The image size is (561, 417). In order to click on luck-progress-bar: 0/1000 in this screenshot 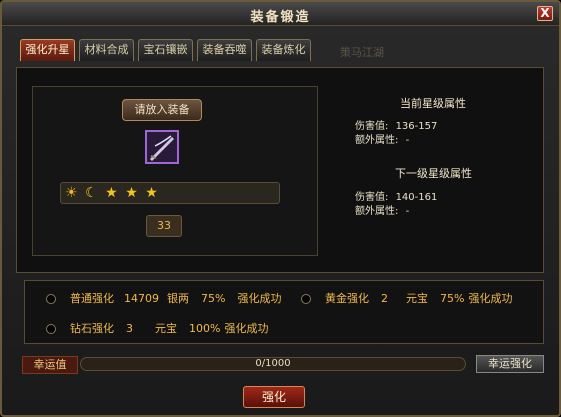, I will do `click(273, 364)`.